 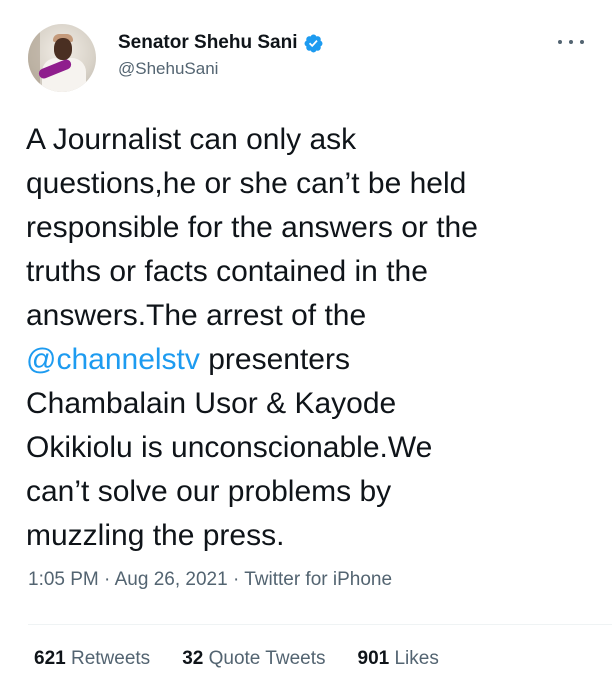 I want to click on user-handle: @ShehuSani, so click(x=168, y=69).